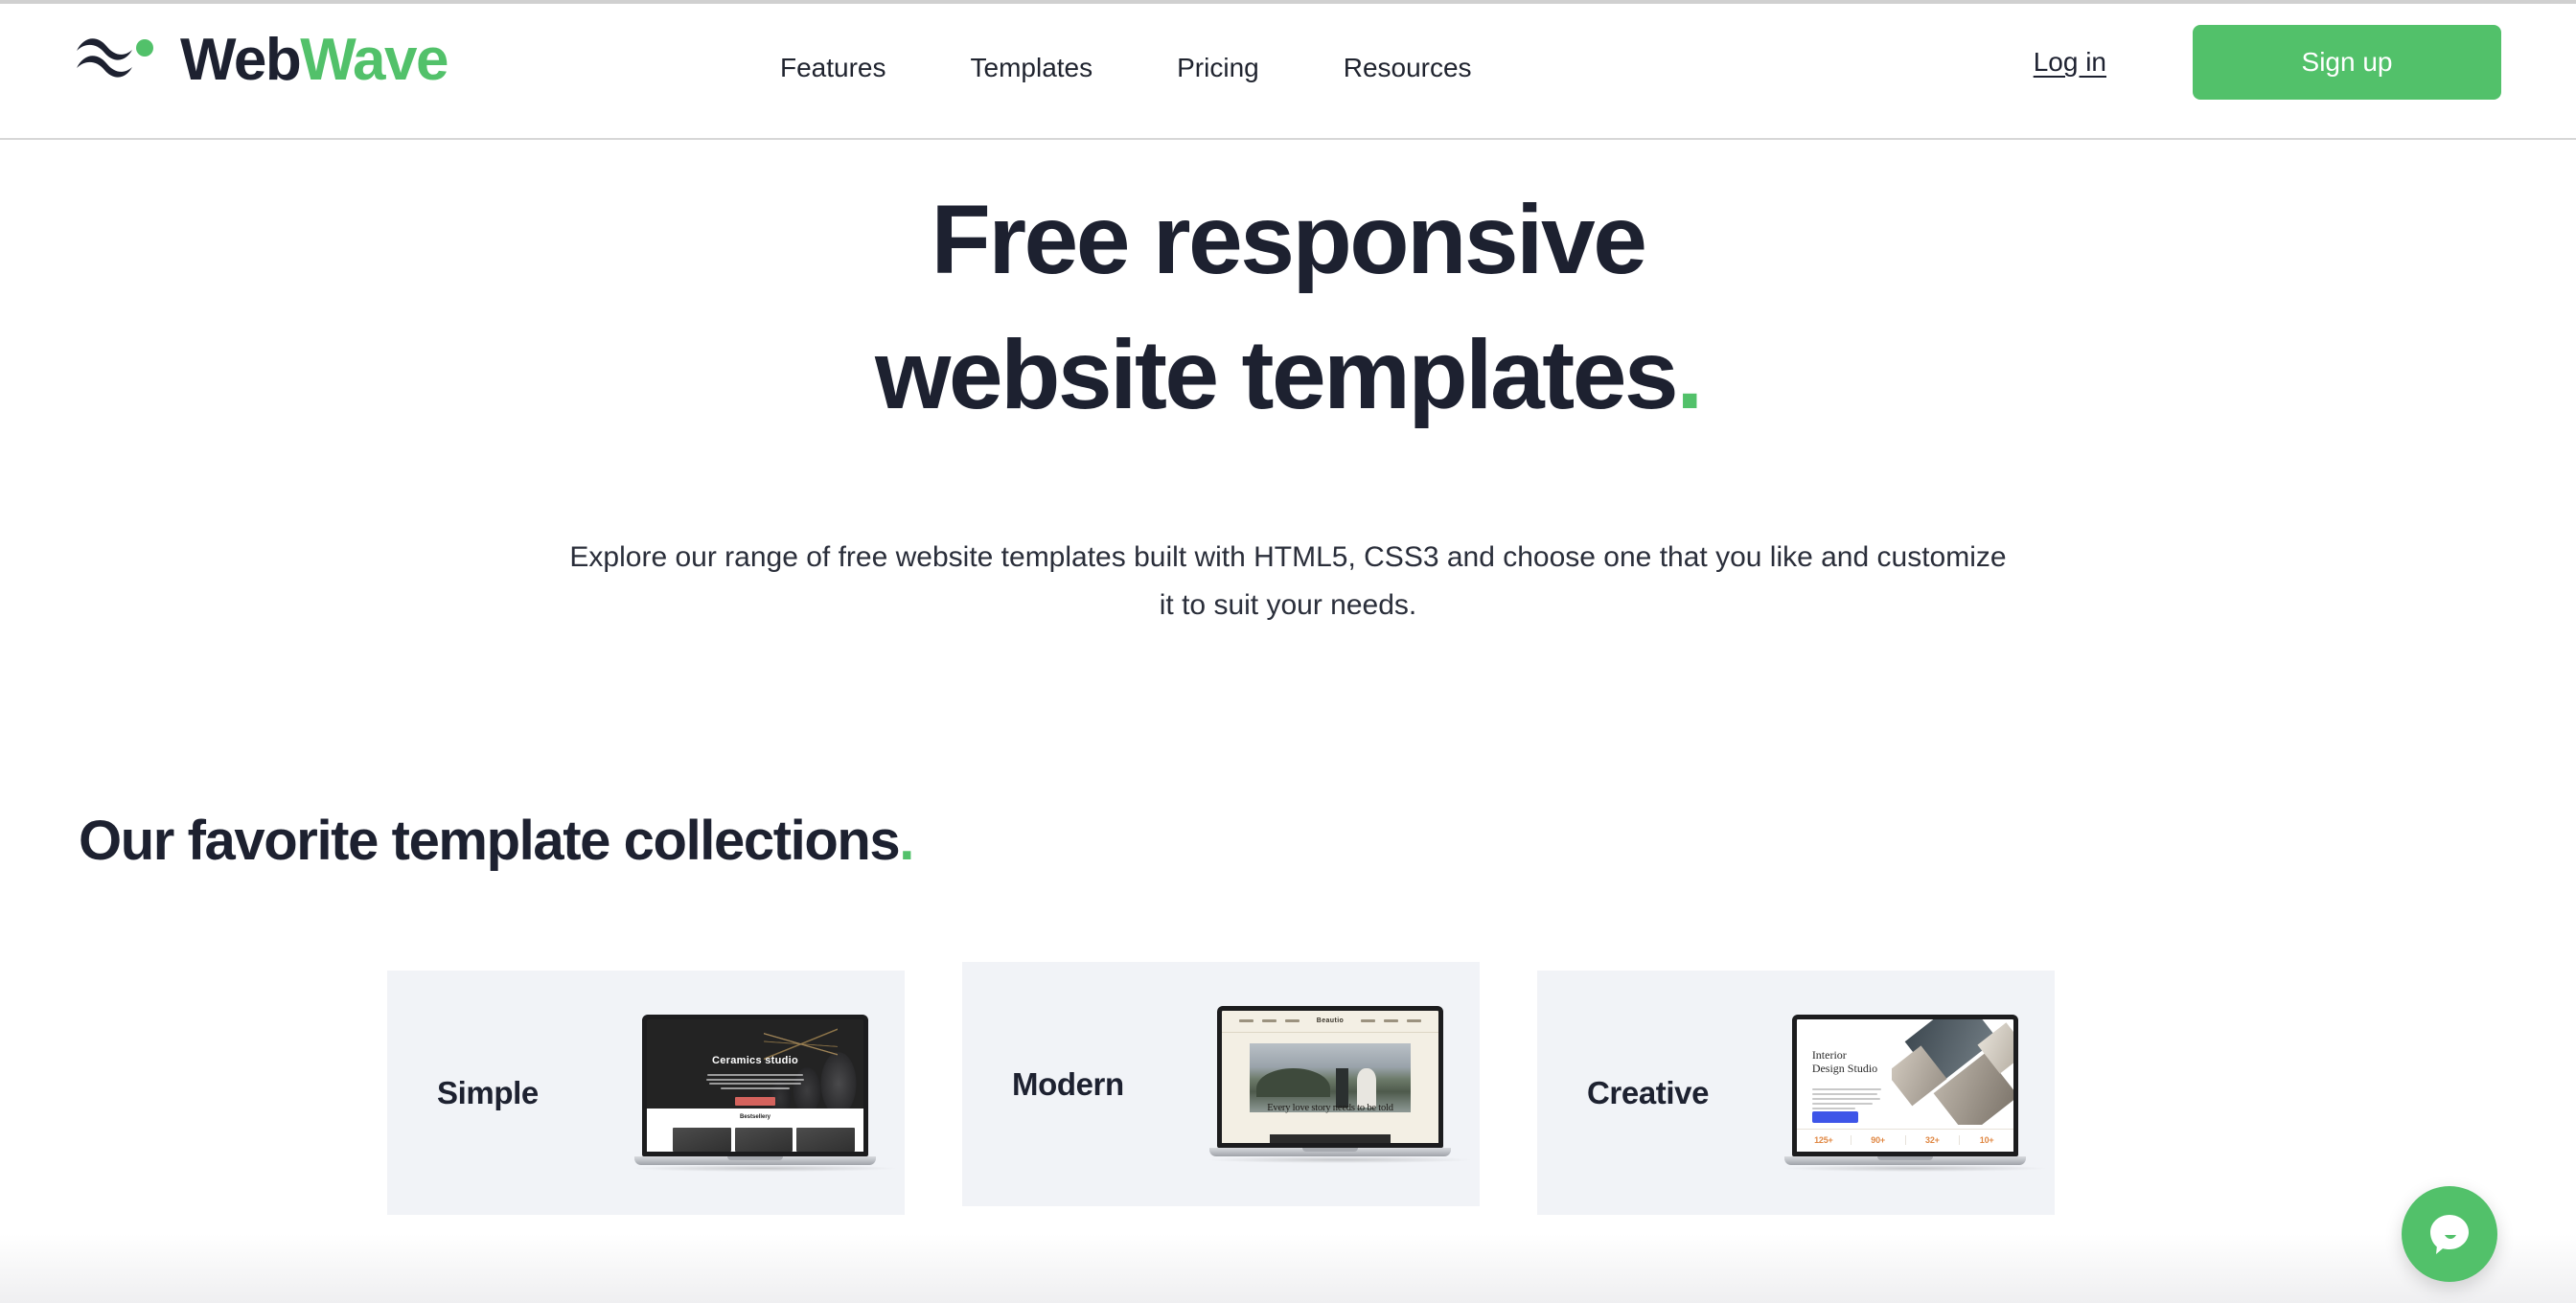 This screenshot has height=1303, width=2576. Describe the element at coordinates (1068, 1083) in the screenshot. I see `collection-card-label: Modern` at that location.